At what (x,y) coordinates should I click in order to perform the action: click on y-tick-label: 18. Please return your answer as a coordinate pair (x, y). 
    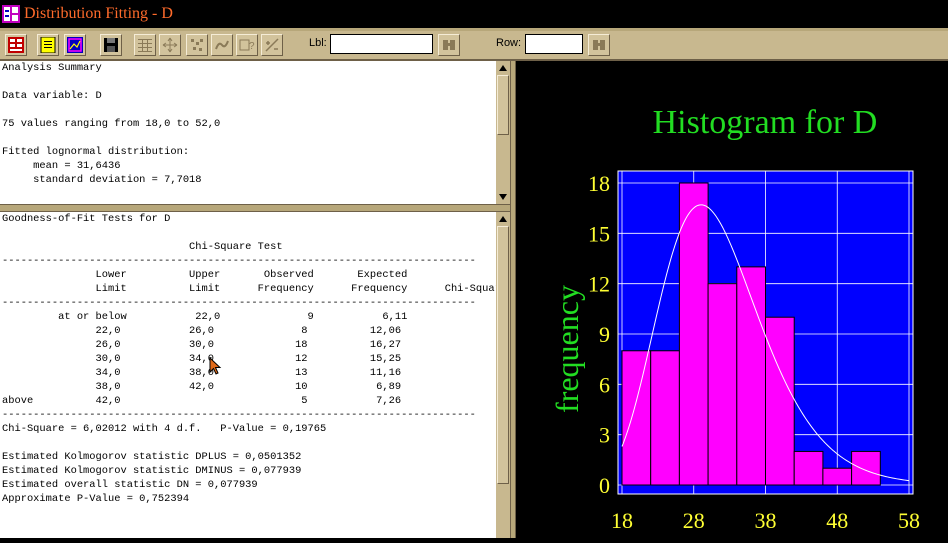
    Looking at the image, I should click on (599, 183).